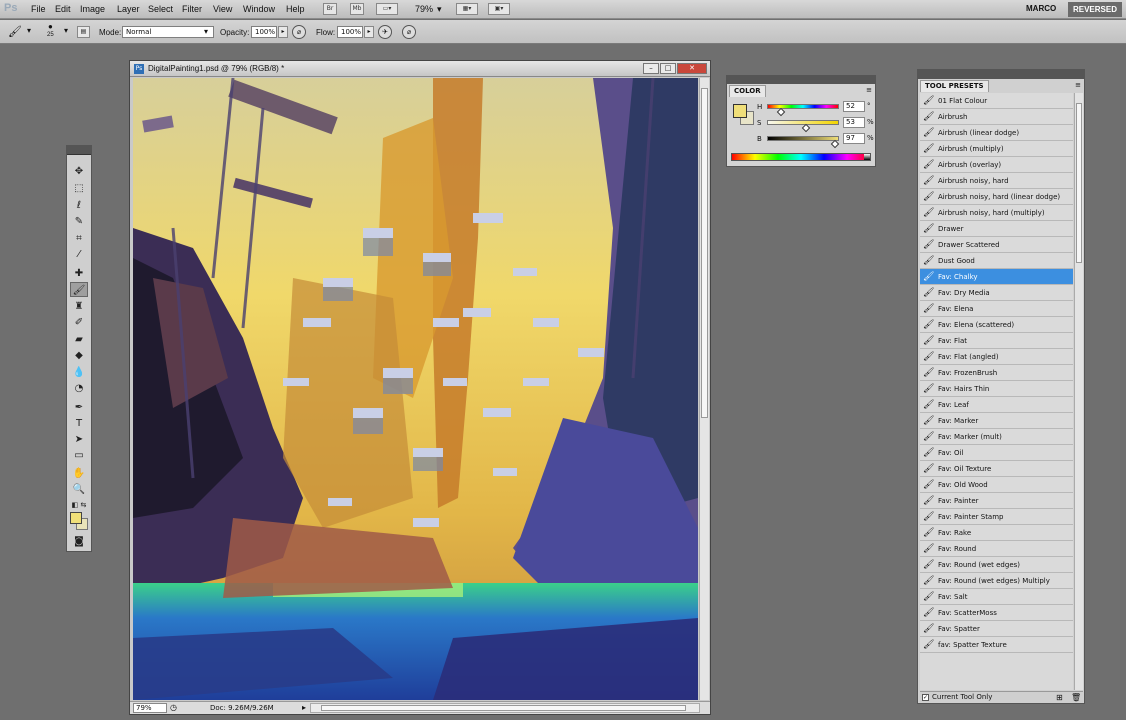 Image resolution: width=1126 pixels, height=720 pixels. I want to click on eyedropper-tool-icon: ⁄, so click(79, 254).